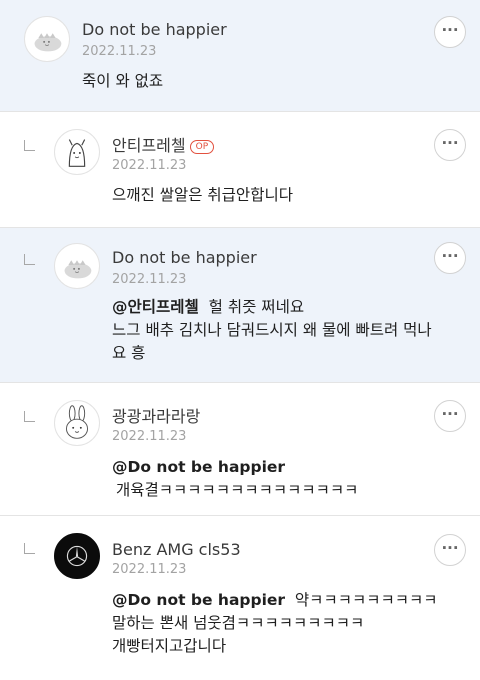 Image resolution: width=480 pixels, height=680 pixels. Describe the element at coordinates (176, 549) in the screenshot. I see `comment-author: Benz AMG cls53` at that location.